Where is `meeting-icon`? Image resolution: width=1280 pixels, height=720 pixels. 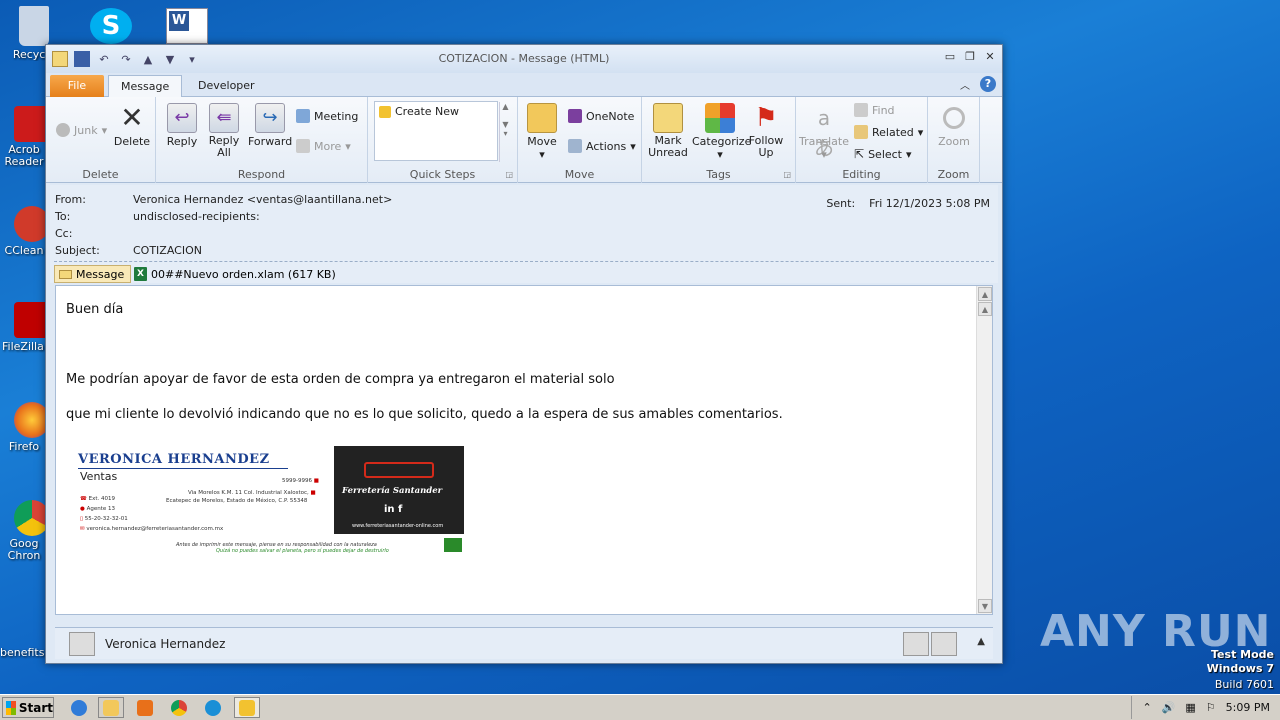
meeting-icon is located at coordinates (303, 116).